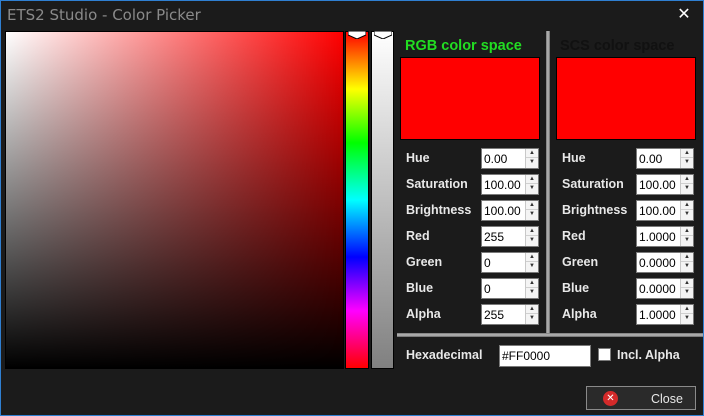 The width and height of the screenshot is (704, 416). What do you see at coordinates (657, 185) in the screenshot?
I see `scs-saturation-value: 100.00` at bounding box center [657, 185].